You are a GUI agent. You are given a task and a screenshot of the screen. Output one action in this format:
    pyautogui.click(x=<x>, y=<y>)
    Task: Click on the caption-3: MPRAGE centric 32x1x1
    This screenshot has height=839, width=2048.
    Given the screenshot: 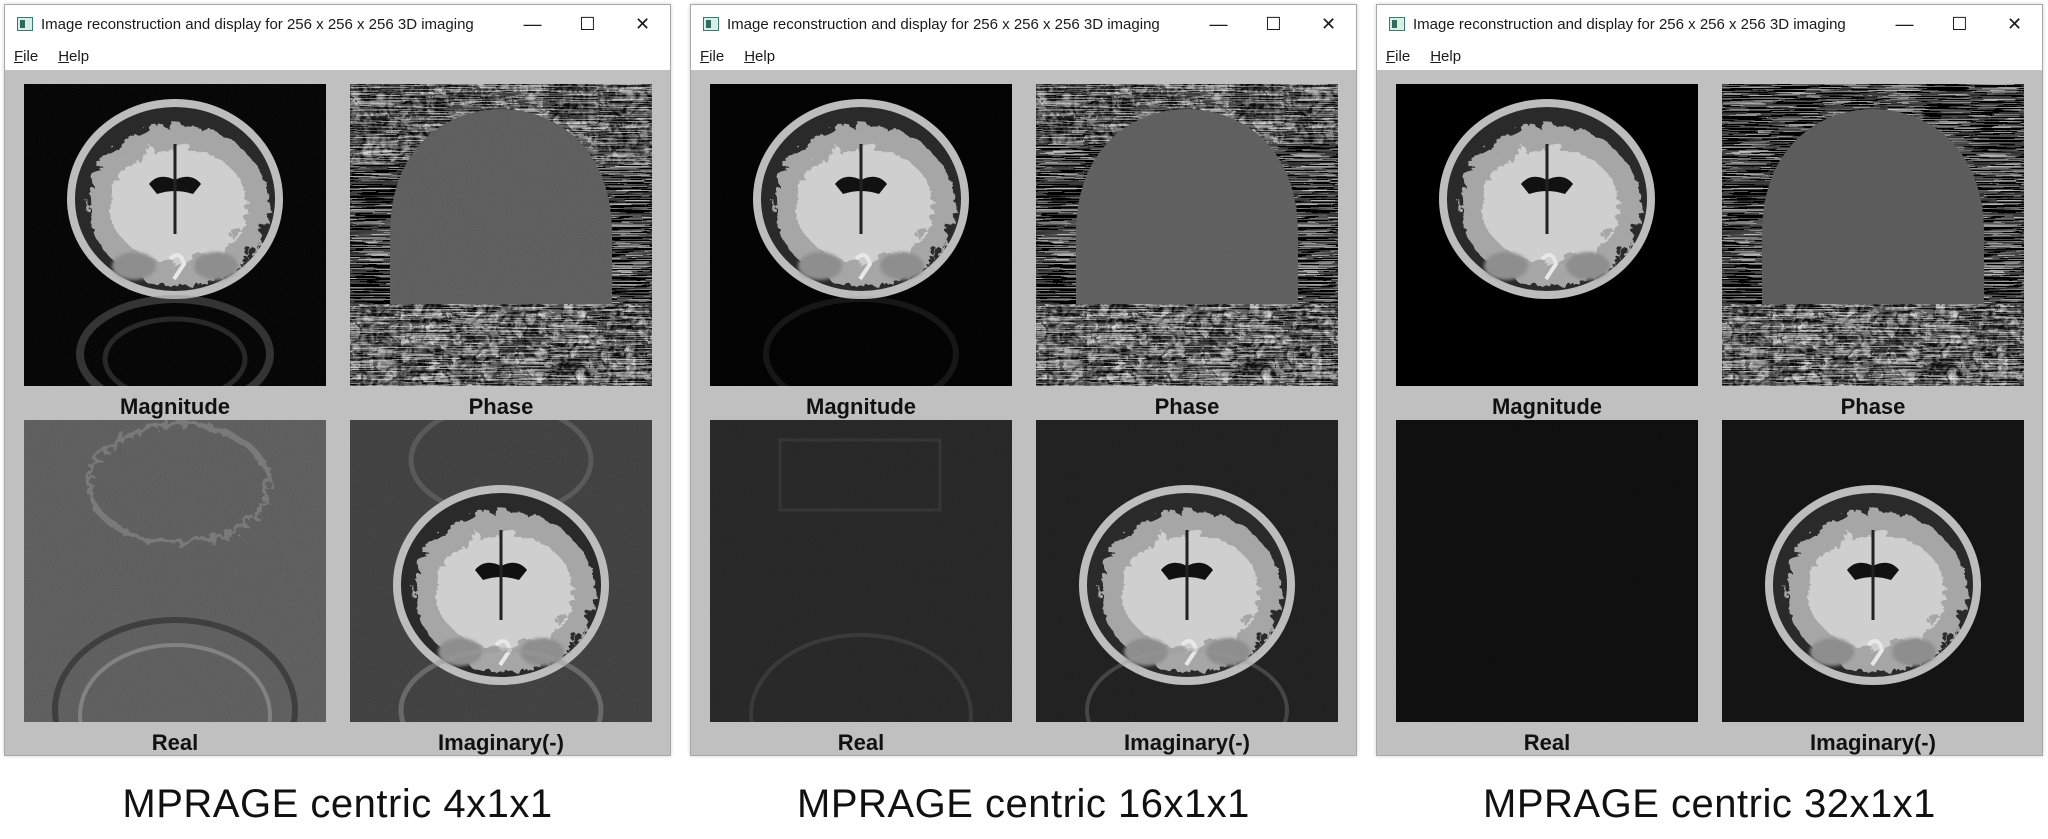 What is the action you would take?
    pyautogui.click(x=1709, y=804)
    